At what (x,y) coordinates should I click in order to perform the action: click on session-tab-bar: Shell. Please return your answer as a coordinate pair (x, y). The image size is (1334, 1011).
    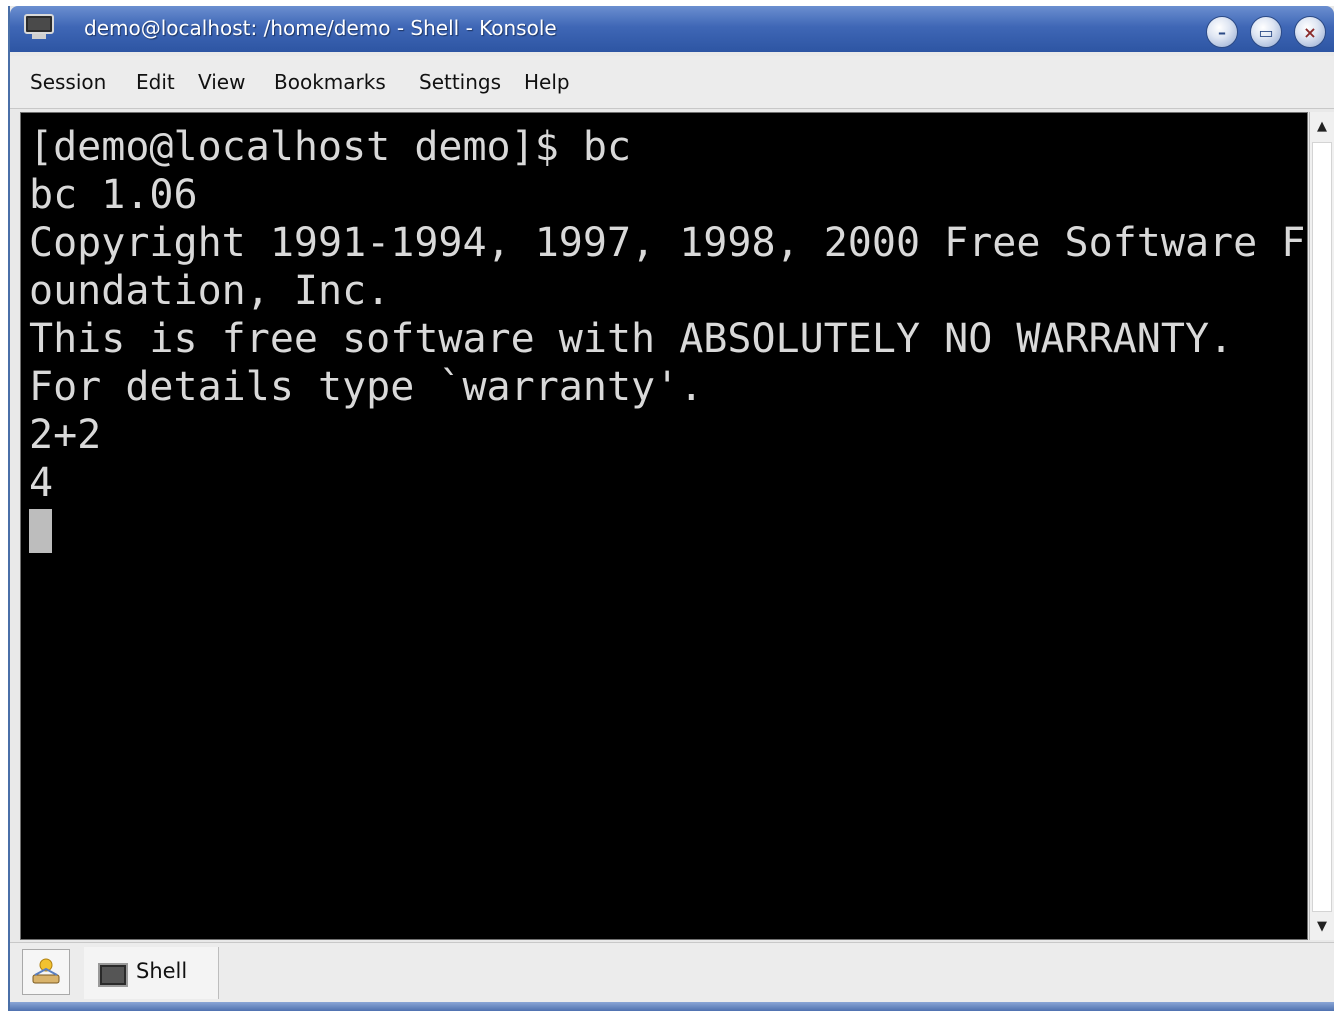
    Looking at the image, I should click on (672, 972).